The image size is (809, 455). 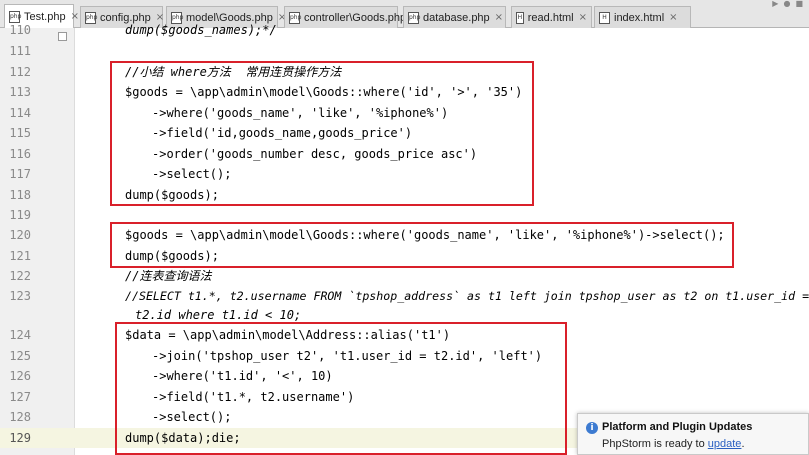 I want to click on line-number: 127, so click(x=20, y=397).